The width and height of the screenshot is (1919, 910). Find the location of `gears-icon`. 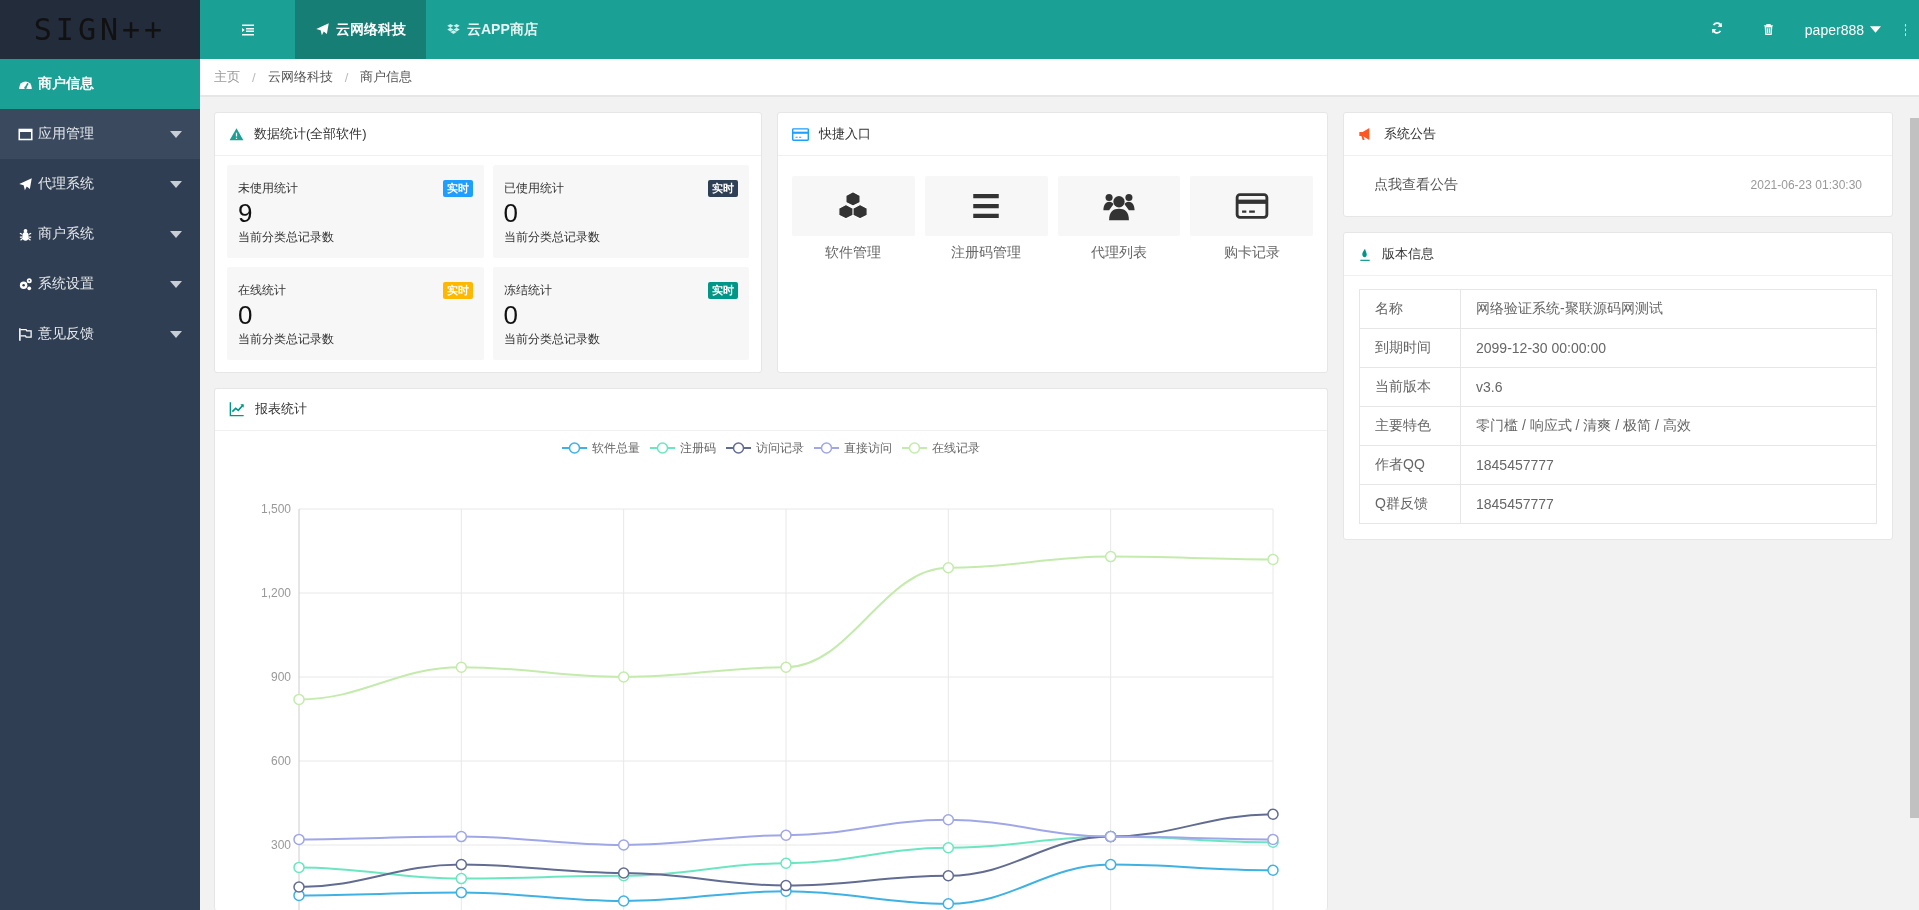

gears-icon is located at coordinates (25, 284).